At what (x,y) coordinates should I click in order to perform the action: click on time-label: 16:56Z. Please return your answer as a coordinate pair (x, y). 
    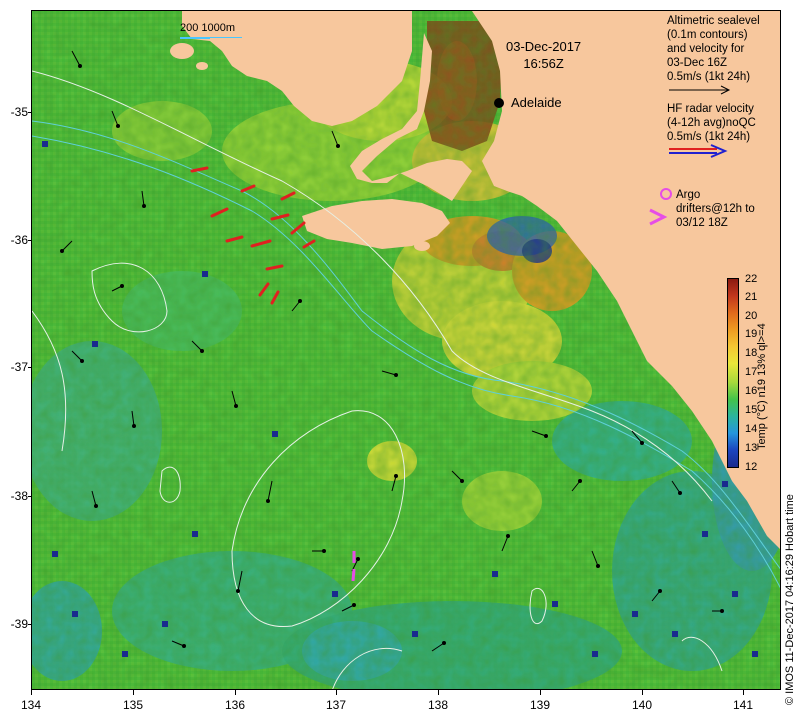
    Looking at the image, I should click on (543, 63).